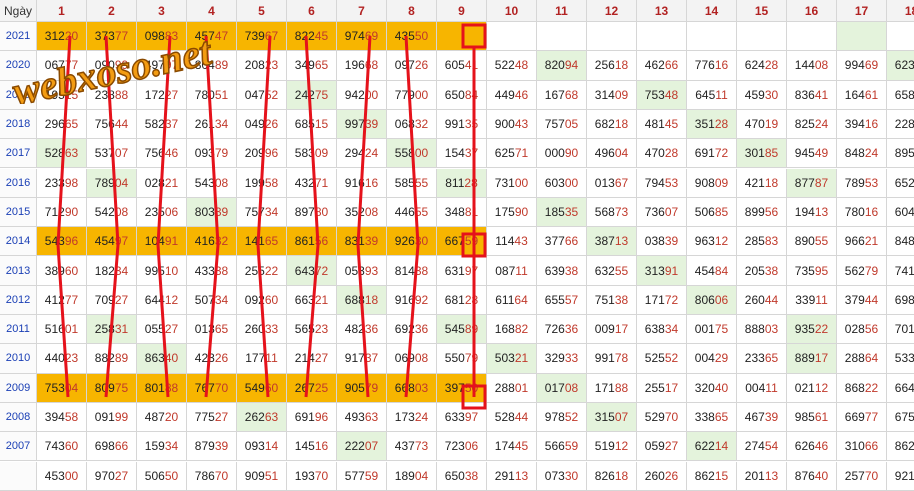 The image size is (914, 491). What do you see at coordinates (112, 124) in the screenshot?
I see `result-cell: 756 44` at bounding box center [112, 124].